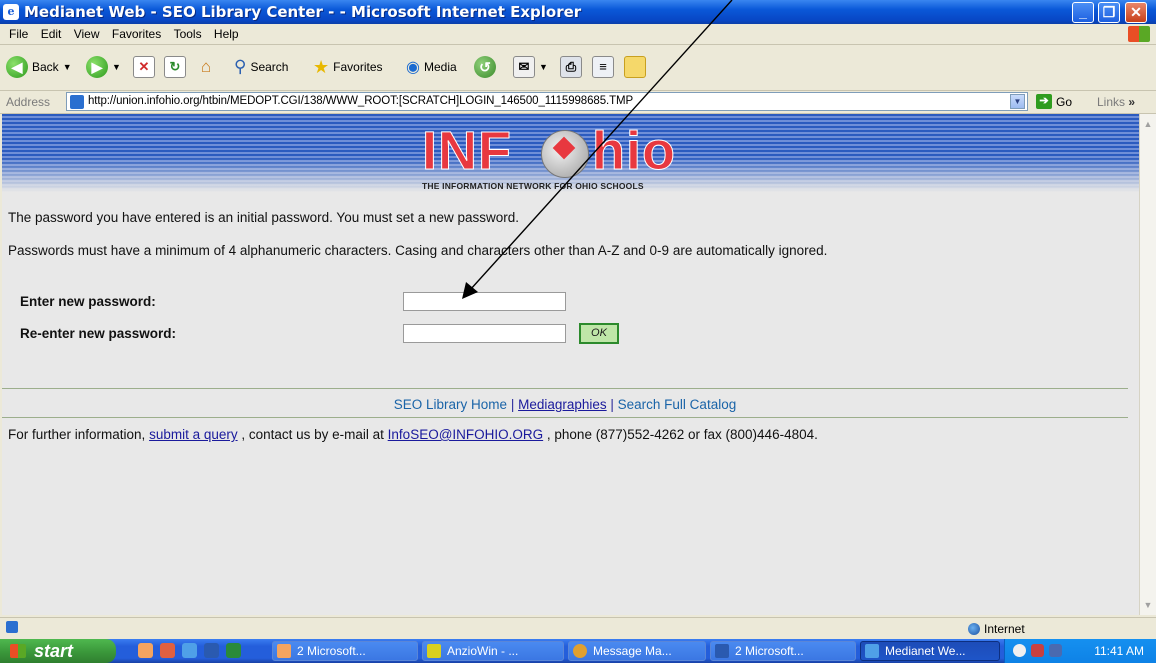 Image resolution: width=1156 pixels, height=663 pixels. Describe the element at coordinates (1148, 124) in the screenshot. I see `scroll-up-icon: ▲` at that location.